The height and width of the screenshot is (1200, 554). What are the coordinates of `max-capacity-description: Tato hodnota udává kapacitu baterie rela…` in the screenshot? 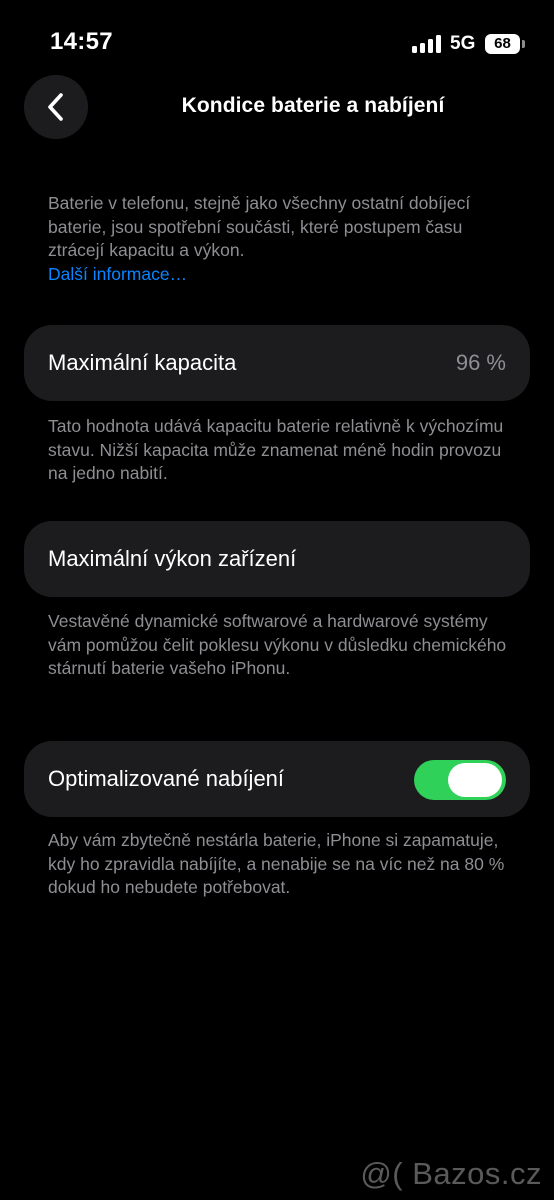 It's located at (276, 449).